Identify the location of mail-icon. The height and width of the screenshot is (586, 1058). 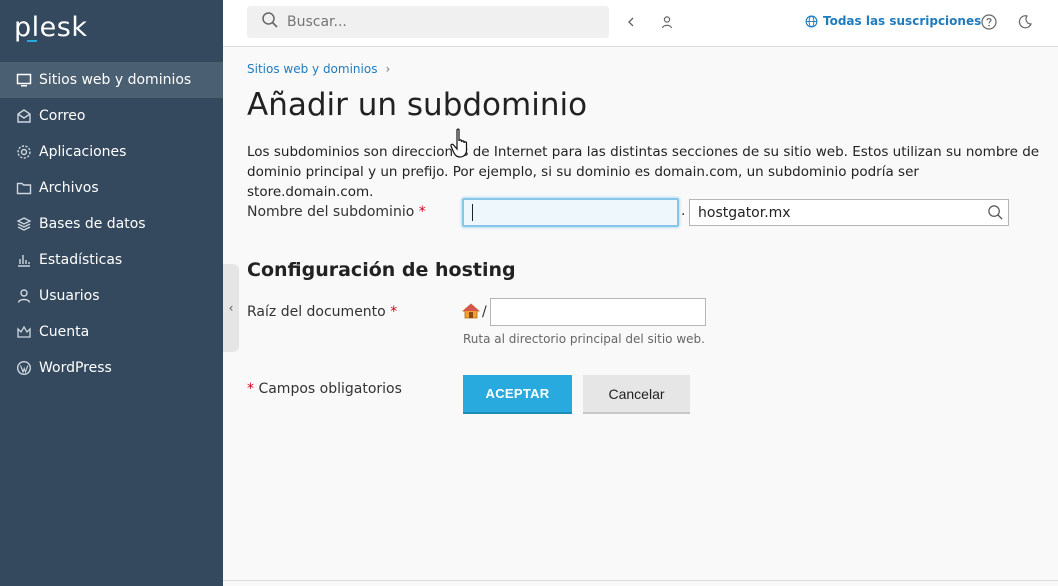
(23, 116).